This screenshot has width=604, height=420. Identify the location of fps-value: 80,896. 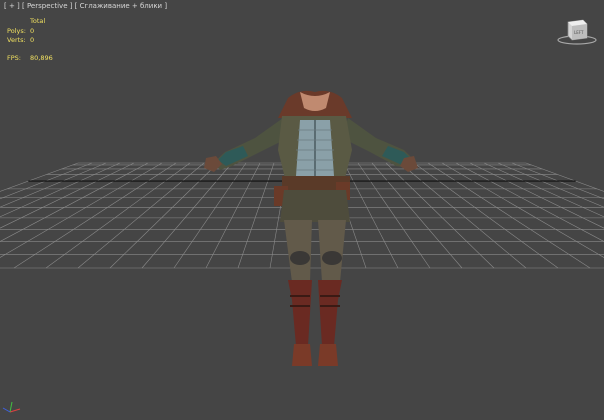
(41, 57).